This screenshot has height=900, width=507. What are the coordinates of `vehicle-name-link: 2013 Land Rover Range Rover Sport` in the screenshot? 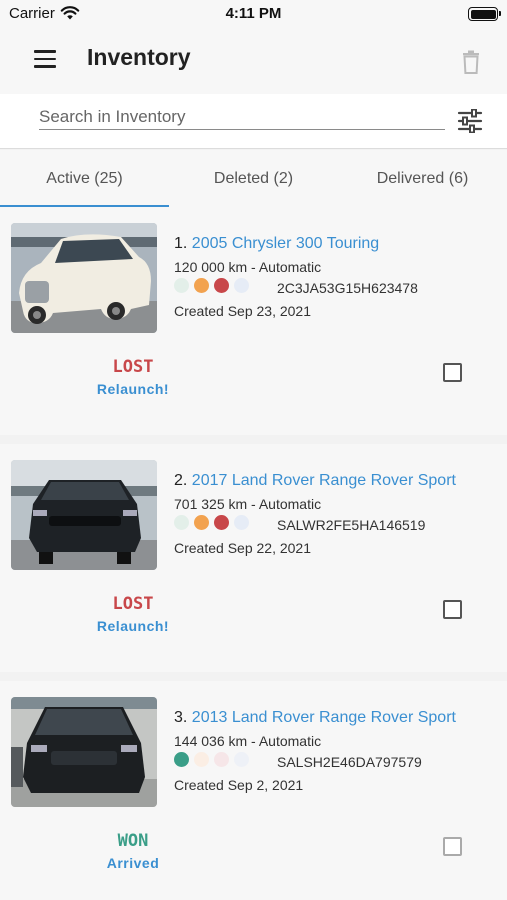 It's located at (324, 717).